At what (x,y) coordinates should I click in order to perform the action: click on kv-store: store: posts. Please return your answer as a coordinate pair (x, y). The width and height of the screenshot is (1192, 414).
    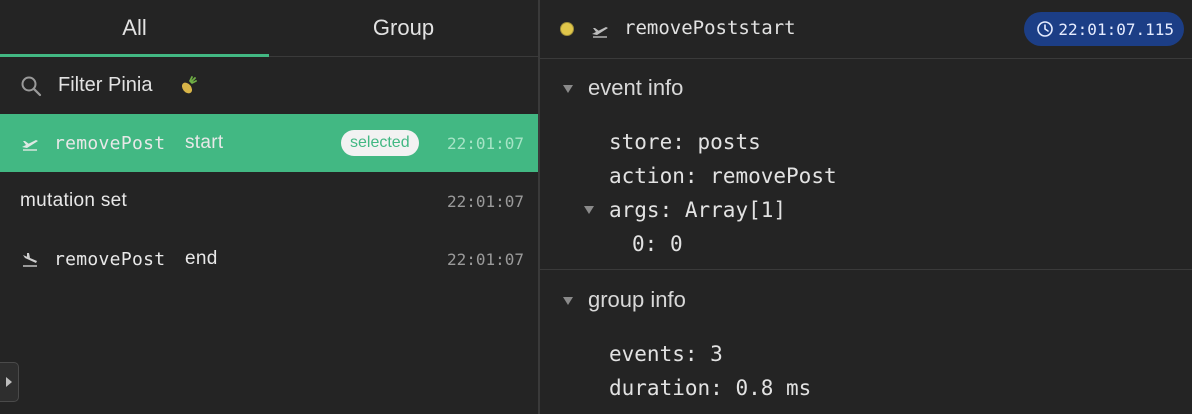
    Looking at the image, I should click on (685, 142).